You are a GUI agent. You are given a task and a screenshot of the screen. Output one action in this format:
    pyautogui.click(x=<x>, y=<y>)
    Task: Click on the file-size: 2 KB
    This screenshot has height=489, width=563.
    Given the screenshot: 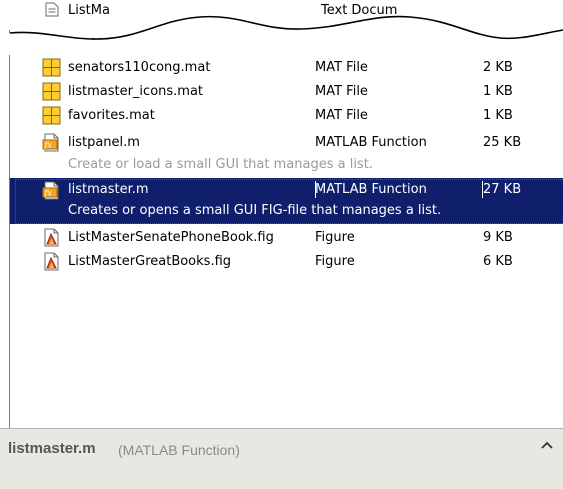 What is the action you would take?
    pyautogui.click(x=498, y=67)
    